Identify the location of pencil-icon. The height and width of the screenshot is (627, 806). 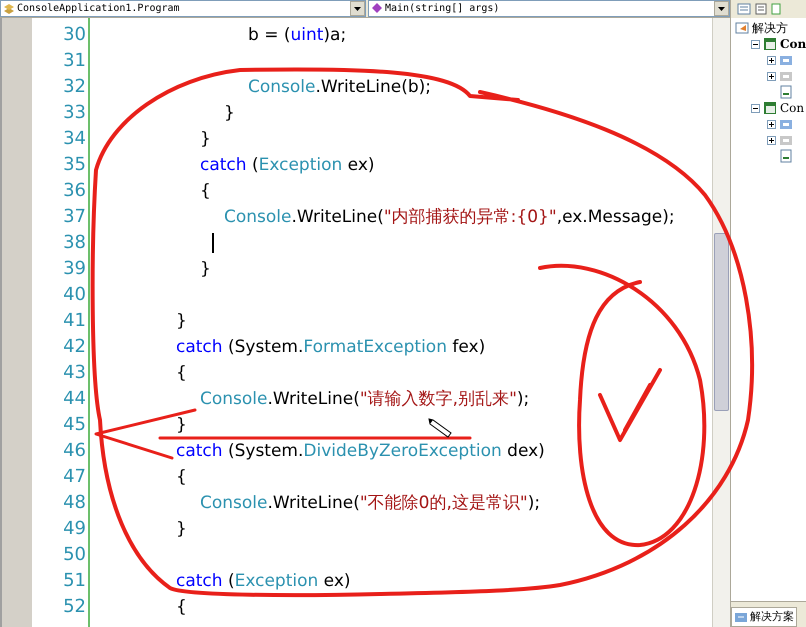
(440, 428).